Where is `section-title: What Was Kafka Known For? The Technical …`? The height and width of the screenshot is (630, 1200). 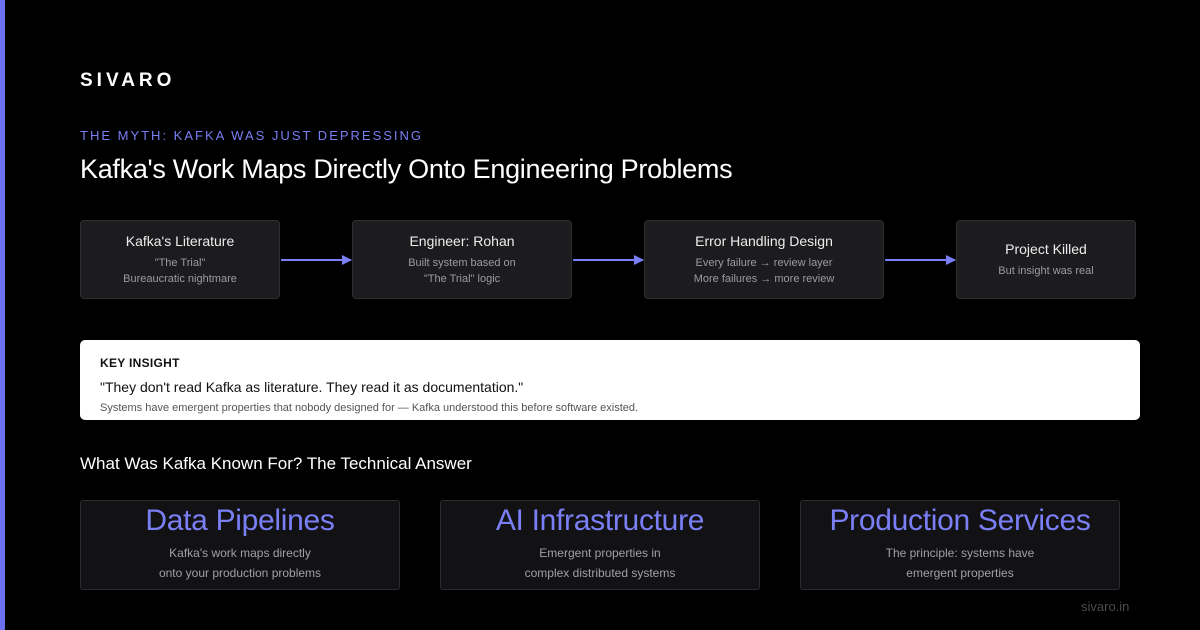 section-title: What Was Kafka Known For? The Technical … is located at coordinates (276, 463).